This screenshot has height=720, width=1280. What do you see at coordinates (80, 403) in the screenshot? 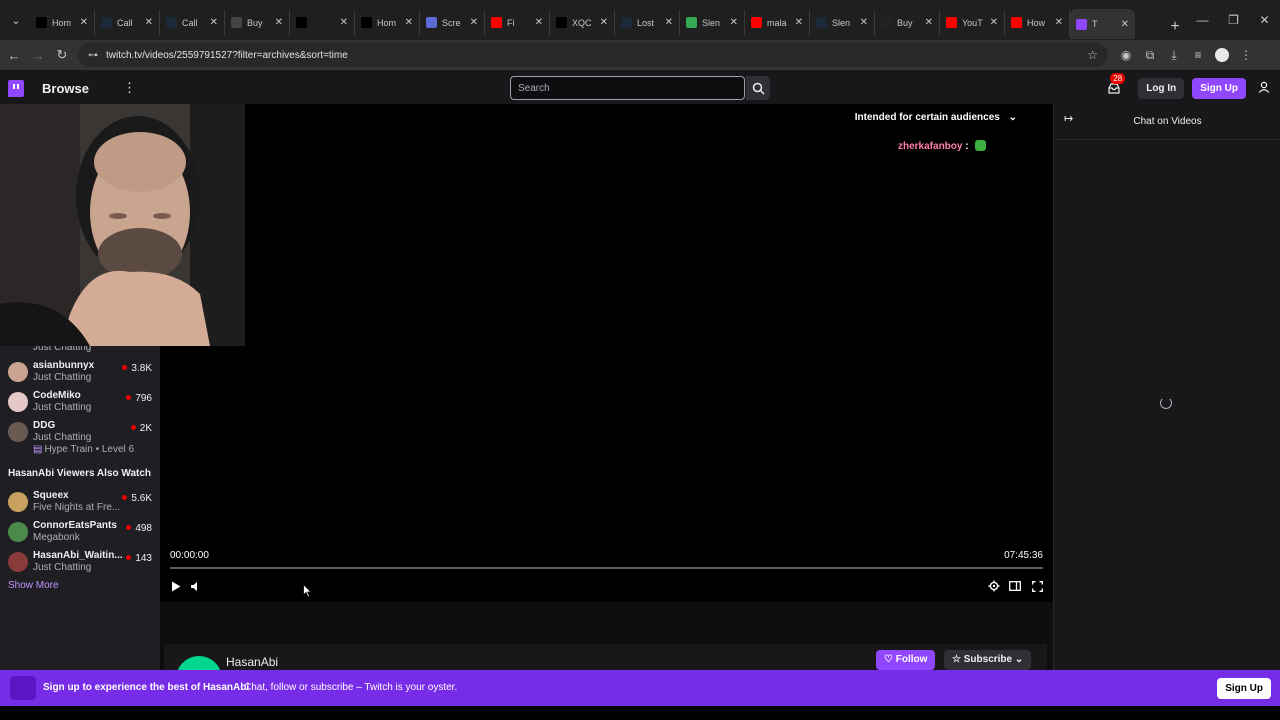
I see `sidebar-channel-item: CodeMiko Just Chatting 796` at bounding box center [80, 403].